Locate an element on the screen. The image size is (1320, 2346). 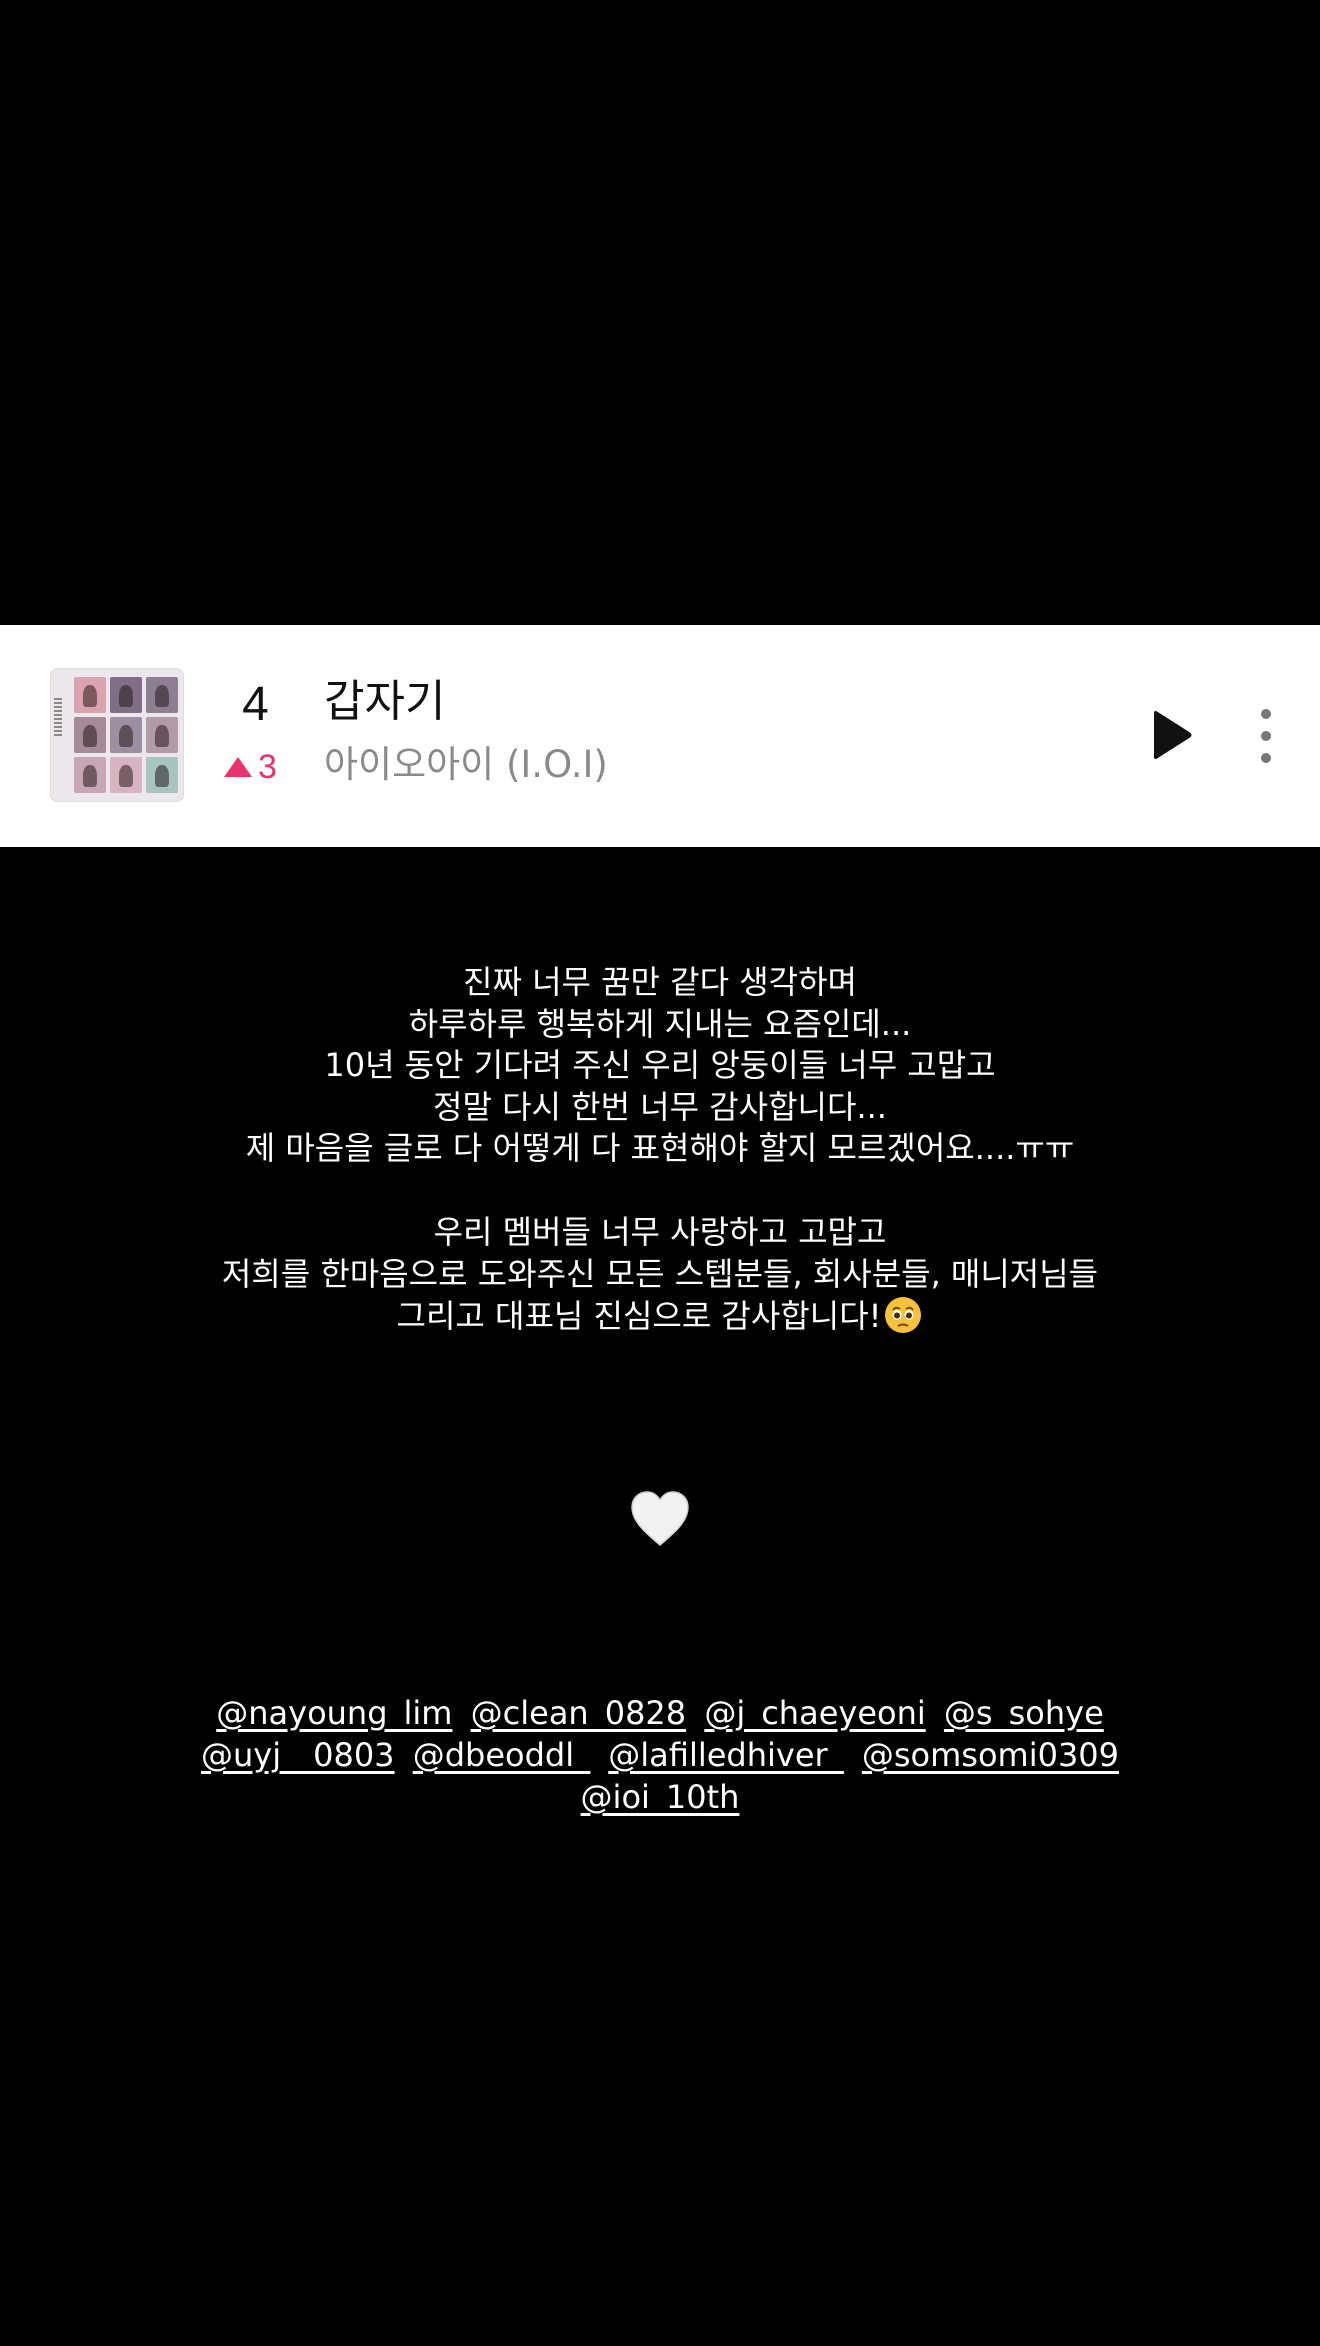
mention-tag: @s_sohye is located at coordinates (1024, 1713).